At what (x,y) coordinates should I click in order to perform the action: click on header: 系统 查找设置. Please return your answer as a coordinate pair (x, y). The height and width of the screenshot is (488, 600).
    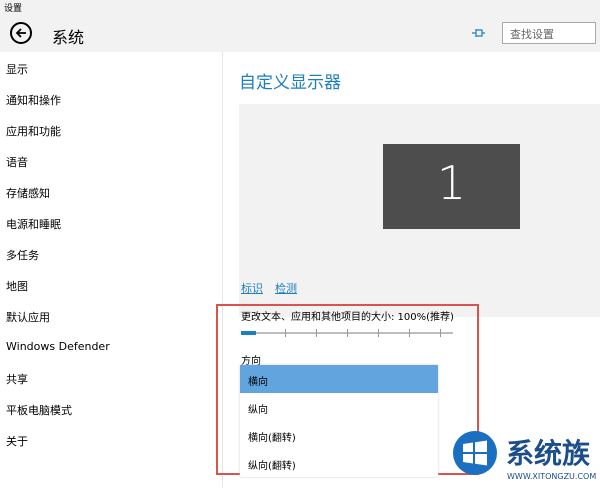
    Looking at the image, I should click on (300, 34).